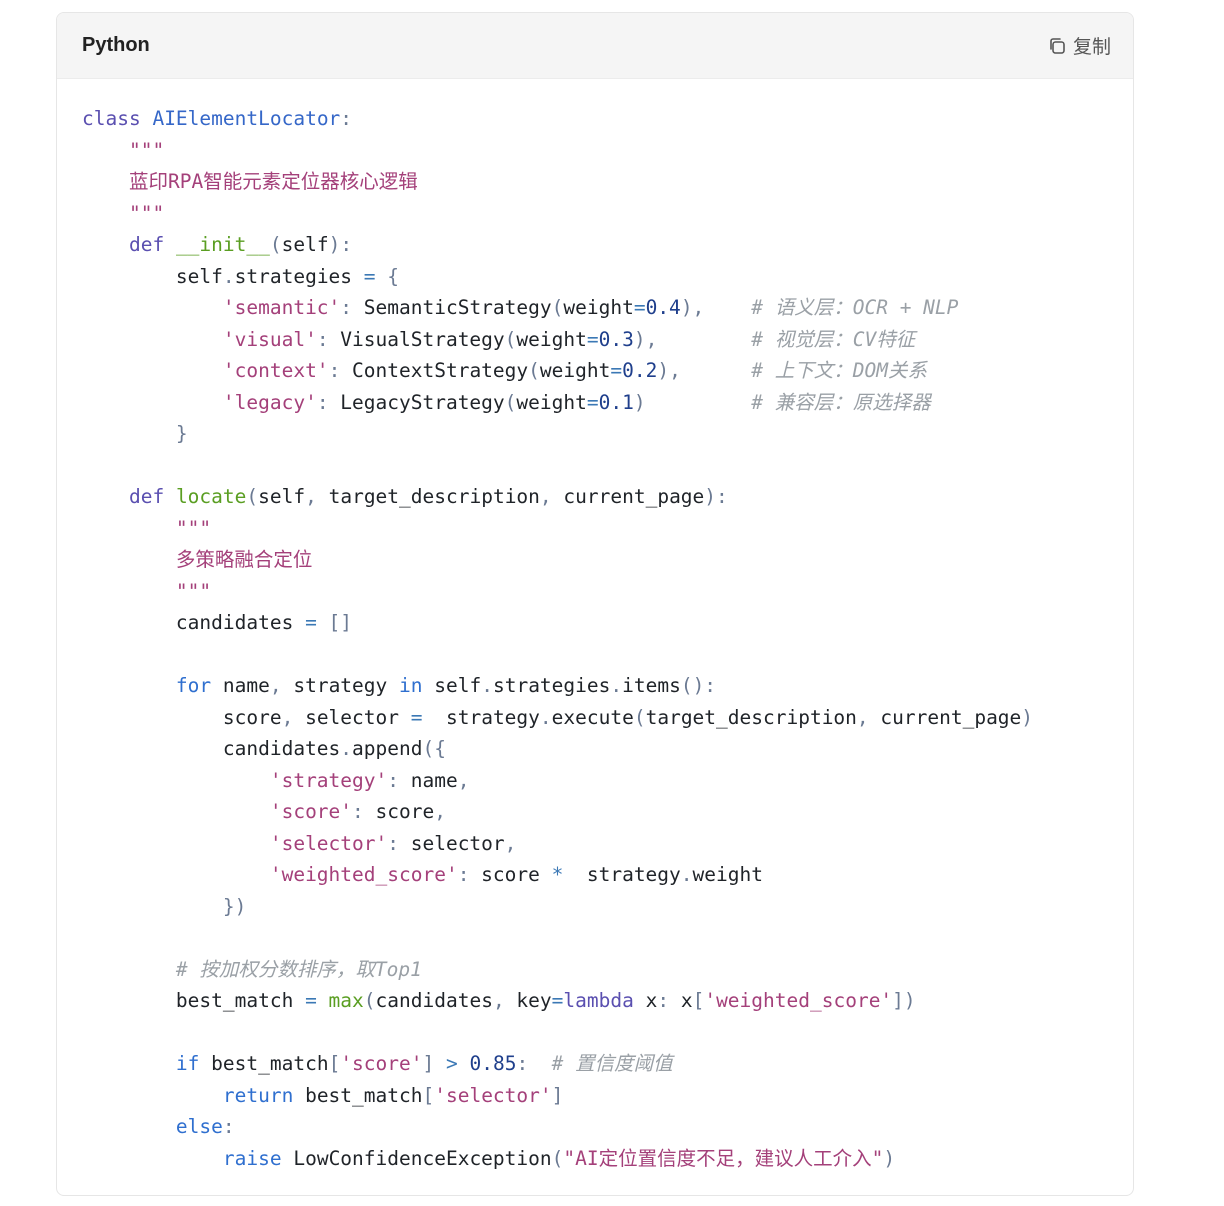 The image size is (1224, 1206). I want to click on code-line: # 按加权分数排序，取Top1, so click(607, 970).